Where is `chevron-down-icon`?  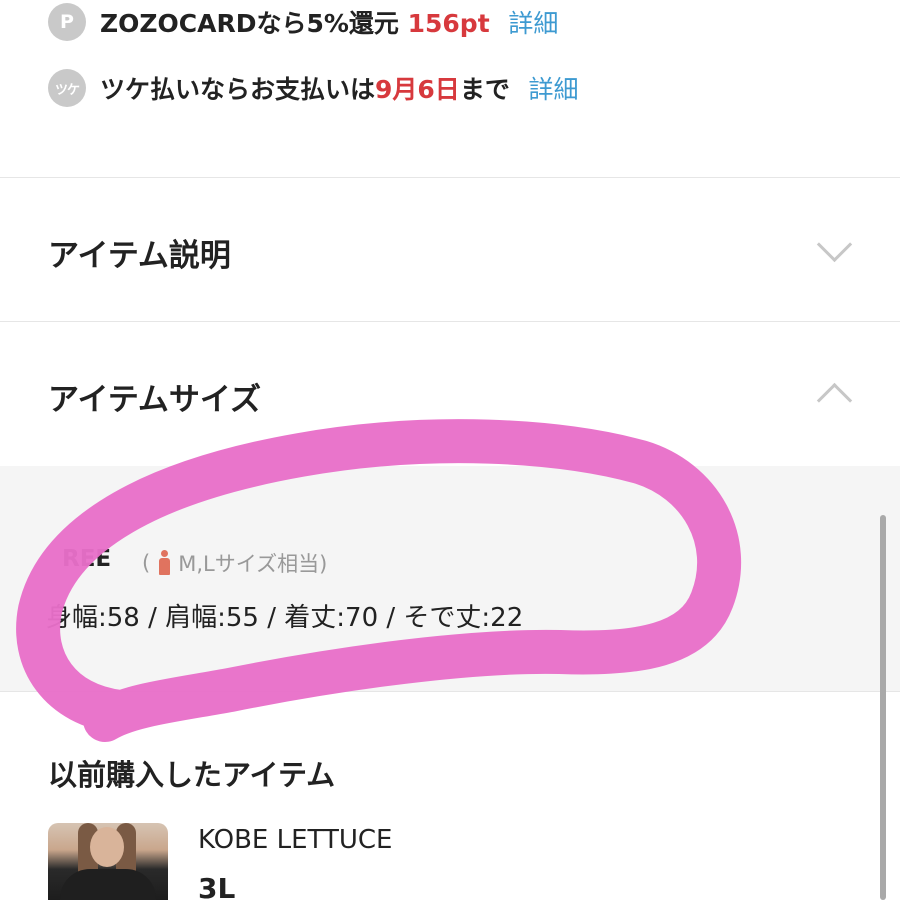 chevron-down-icon is located at coordinates (834, 244).